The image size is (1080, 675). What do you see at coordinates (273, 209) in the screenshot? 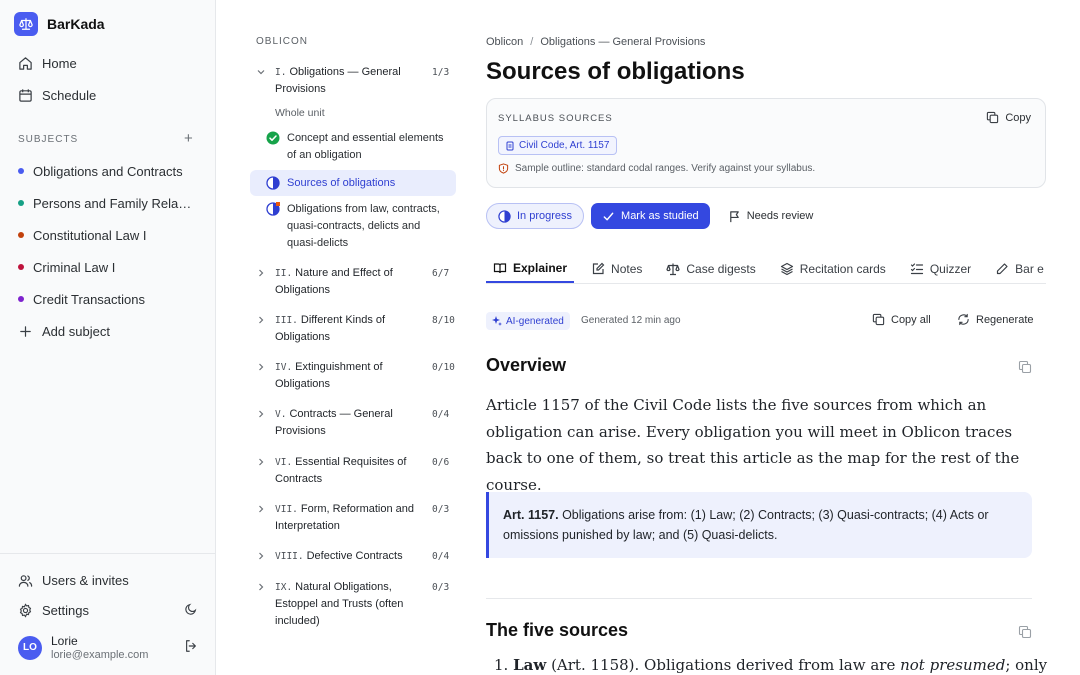
I see `half-circle-review-icon` at bounding box center [273, 209].